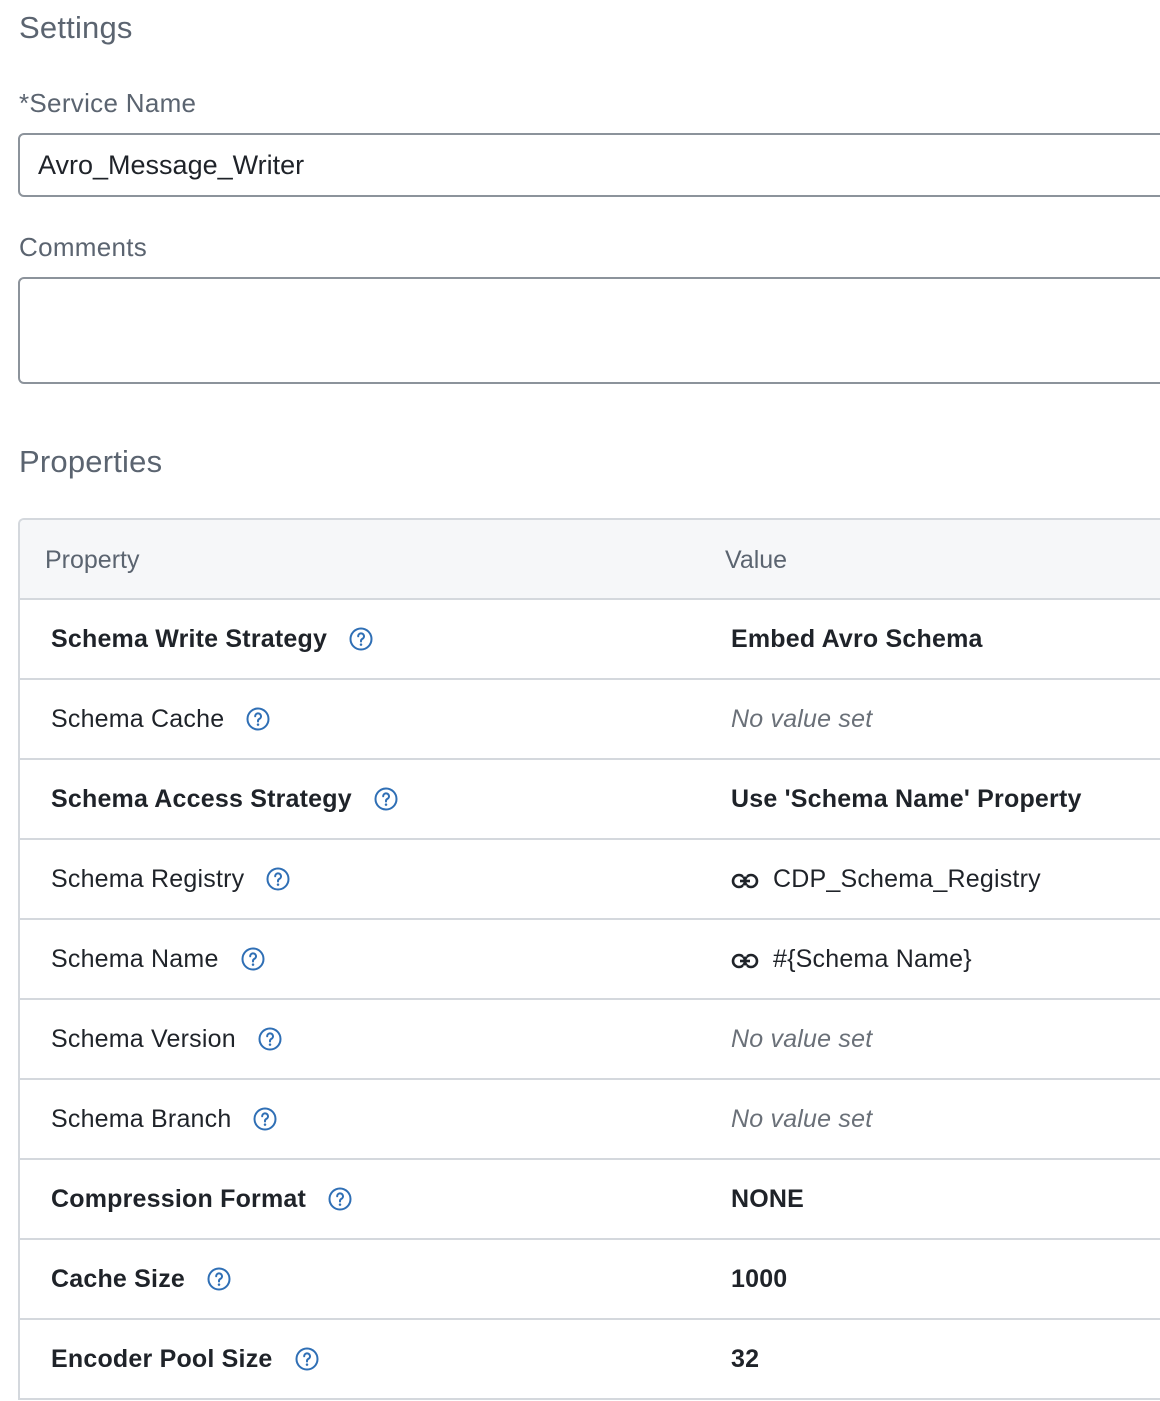 This screenshot has height=1401, width=1160. I want to click on property-name-cell: Compression Format, so click(201, 1199).